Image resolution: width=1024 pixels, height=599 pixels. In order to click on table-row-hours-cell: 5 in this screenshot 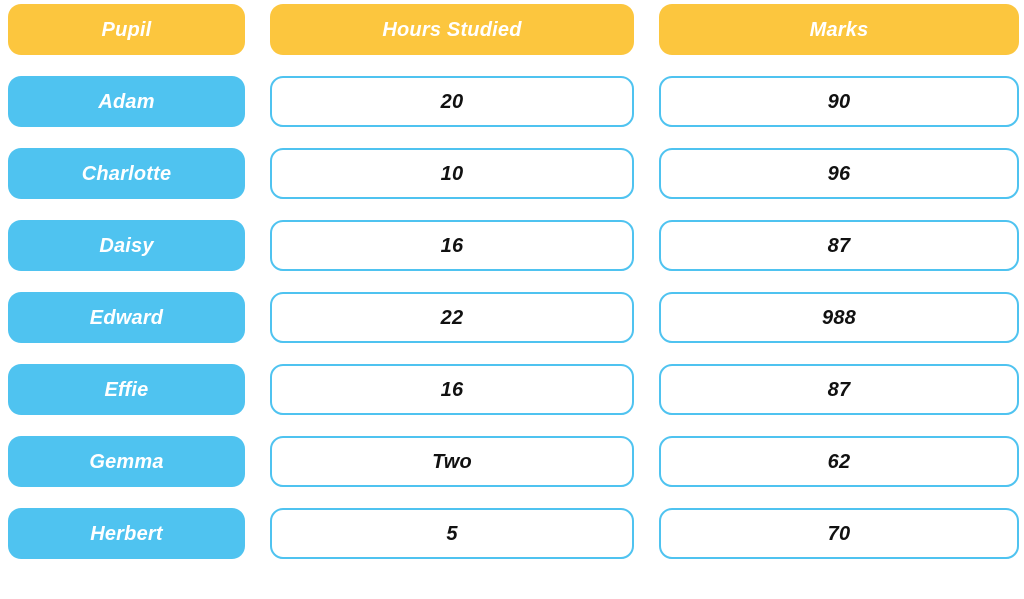, I will do `click(452, 533)`.